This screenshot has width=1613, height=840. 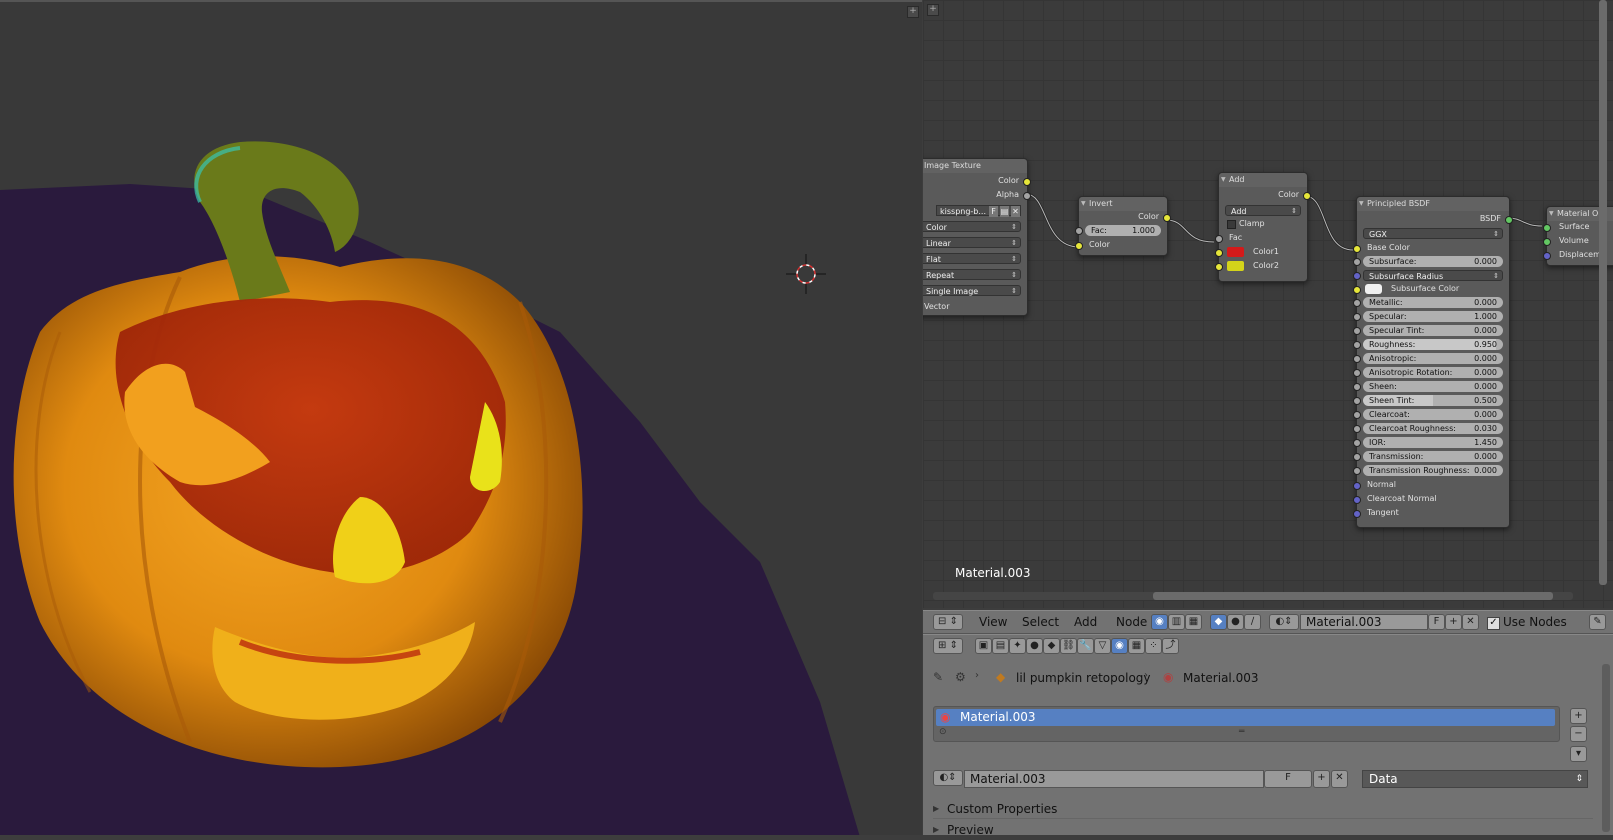 What do you see at coordinates (1357, 500) in the screenshot?
I see `socket-input-clearcoat-normal` at bounding box center [1357, 500].